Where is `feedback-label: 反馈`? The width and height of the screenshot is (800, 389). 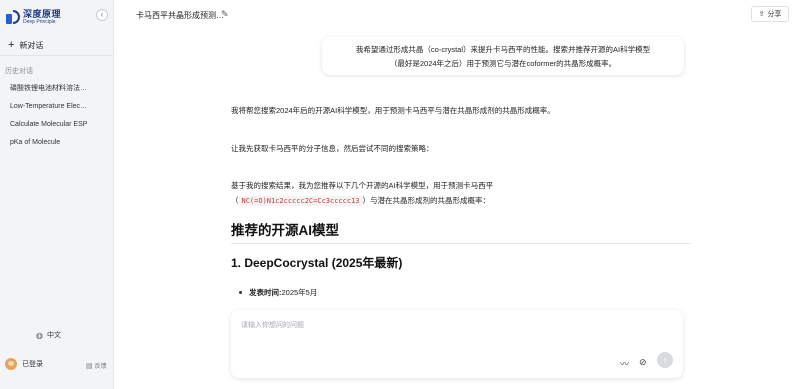
feedback-label: 反馈 is located at coordinates (100, 367).